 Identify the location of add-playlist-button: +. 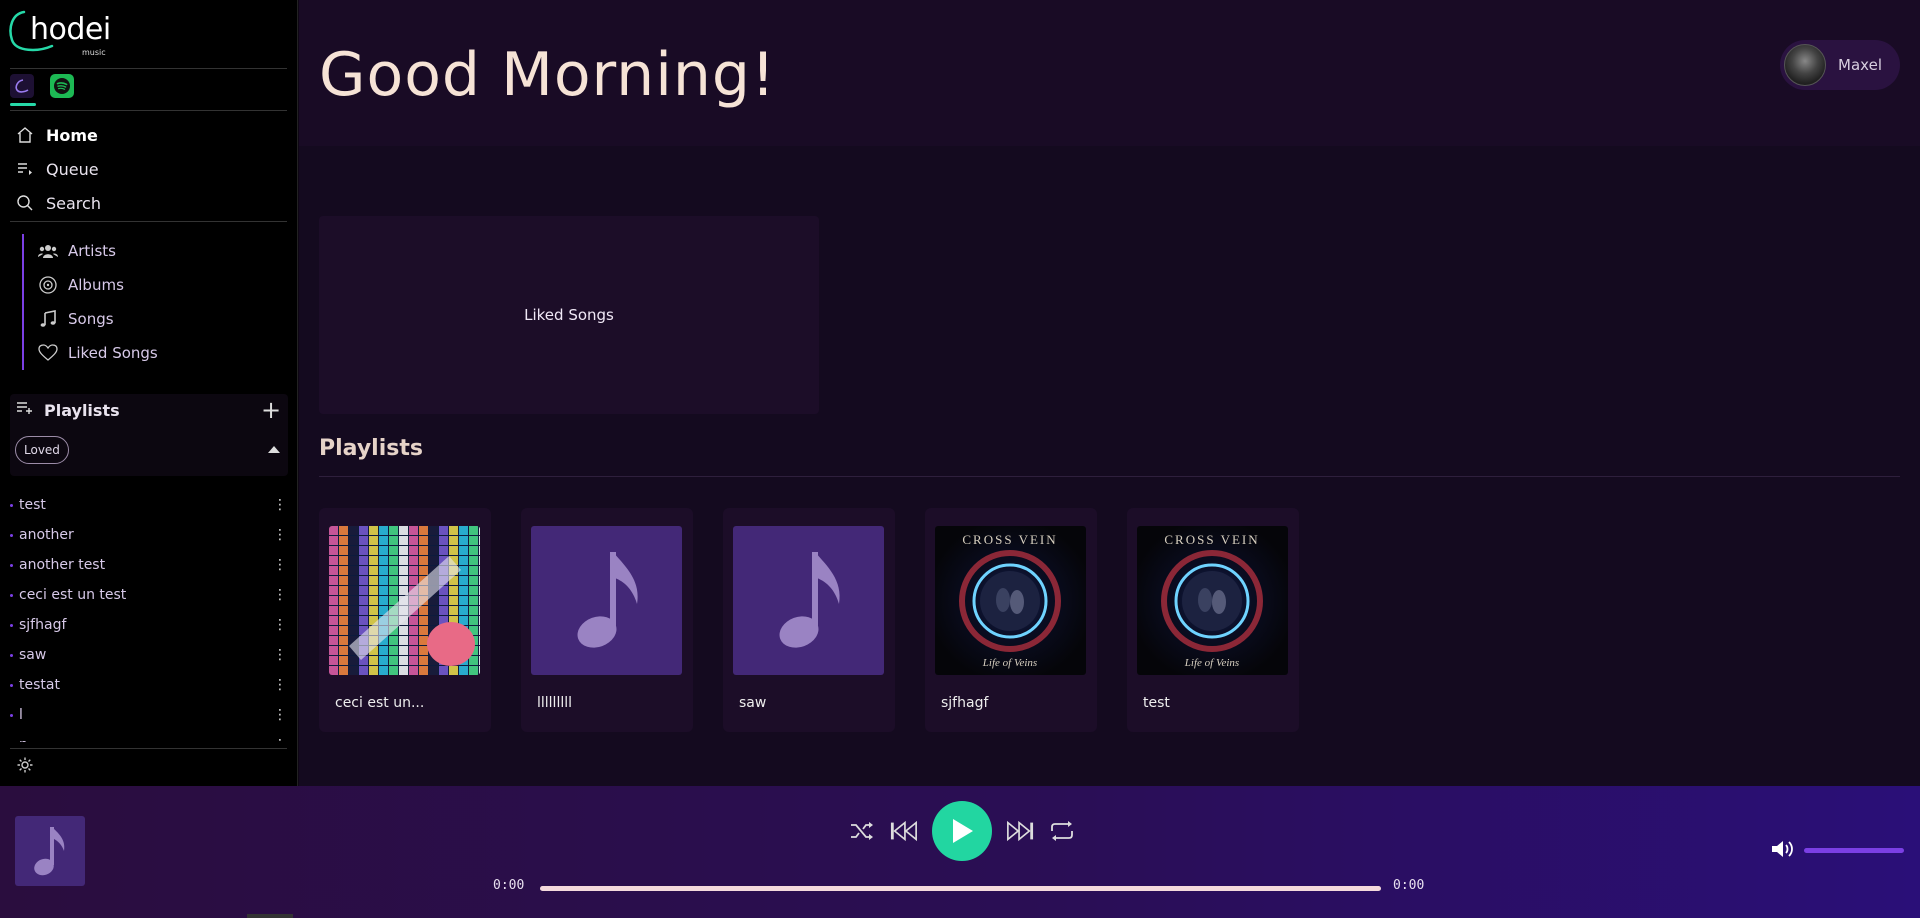
(271, 410).